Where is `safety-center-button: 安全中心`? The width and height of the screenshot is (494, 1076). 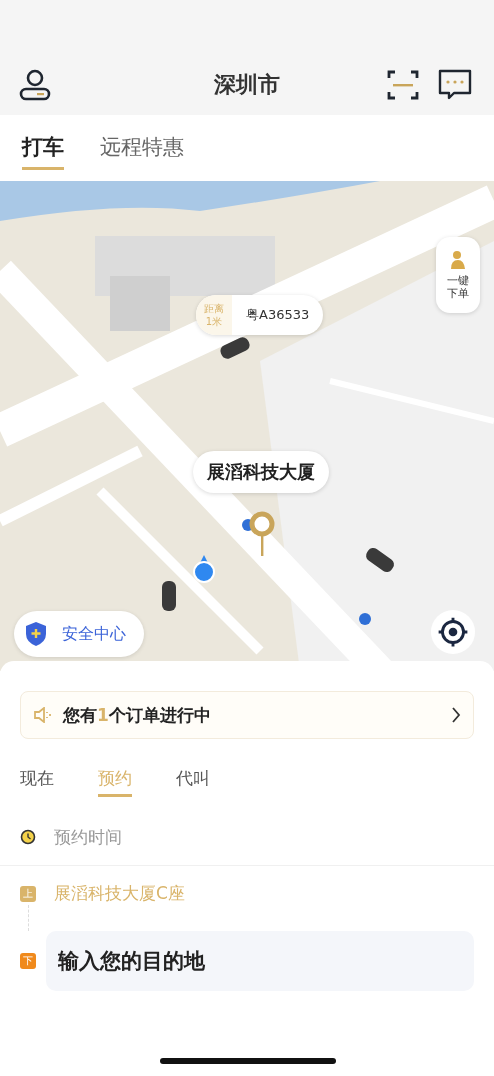 safety-center-button: 安全中心 is located at coordinates (79, 634).